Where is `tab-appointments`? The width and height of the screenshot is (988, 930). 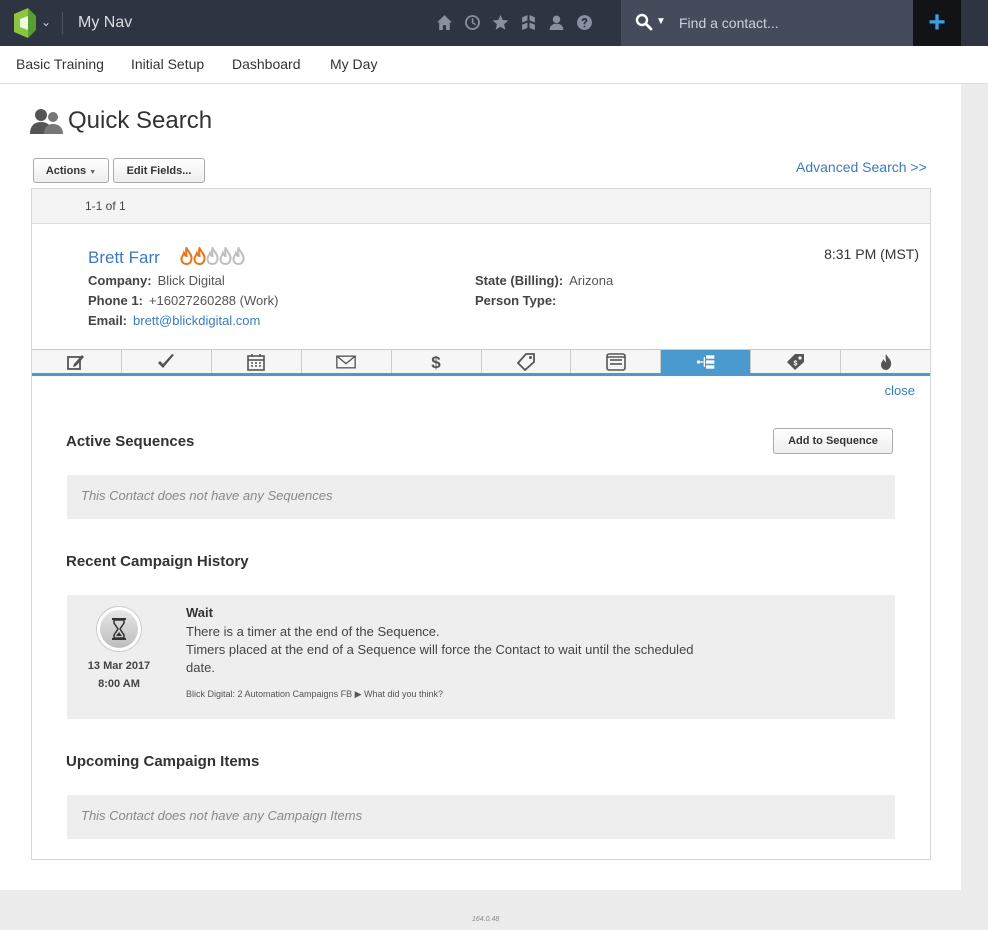
tab-appointments is located at coordinates (257, 361).